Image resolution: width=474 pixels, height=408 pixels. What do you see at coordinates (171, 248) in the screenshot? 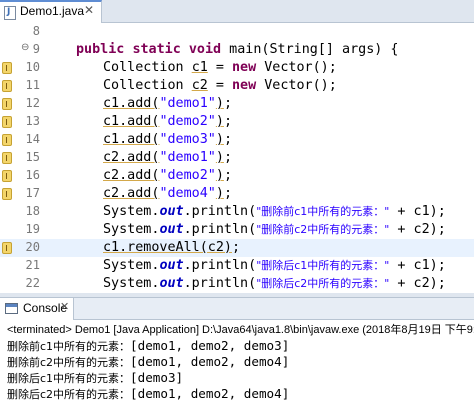
I see `code-text: c1.removeAll(c2);` at bounding box center [171, 248].